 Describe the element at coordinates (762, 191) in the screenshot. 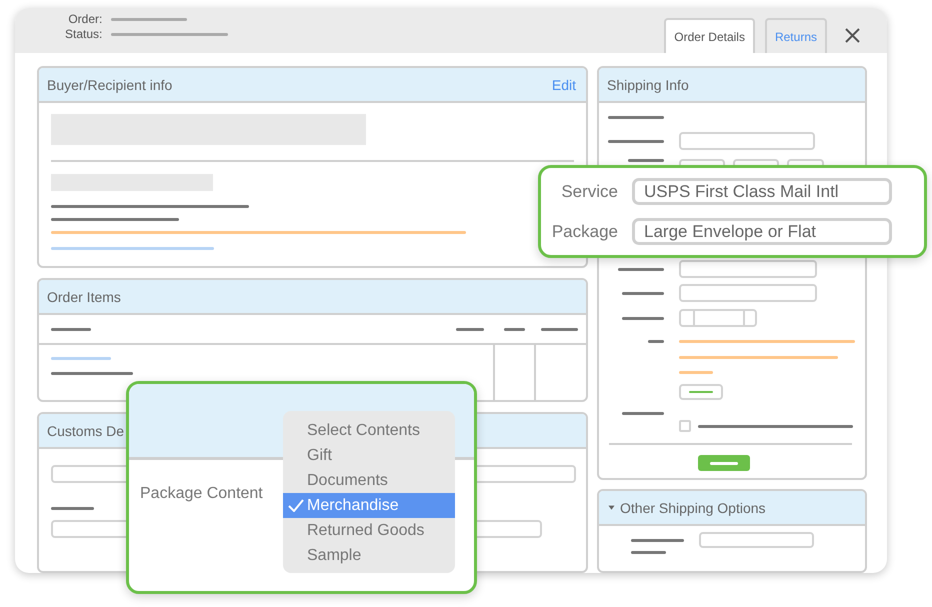

I see `select-field: USPS First Class Mail Intl` at that location.